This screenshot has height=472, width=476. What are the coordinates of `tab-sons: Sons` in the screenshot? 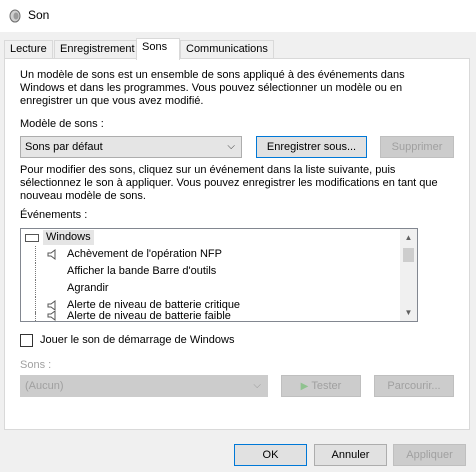 It's located at (158, 49).